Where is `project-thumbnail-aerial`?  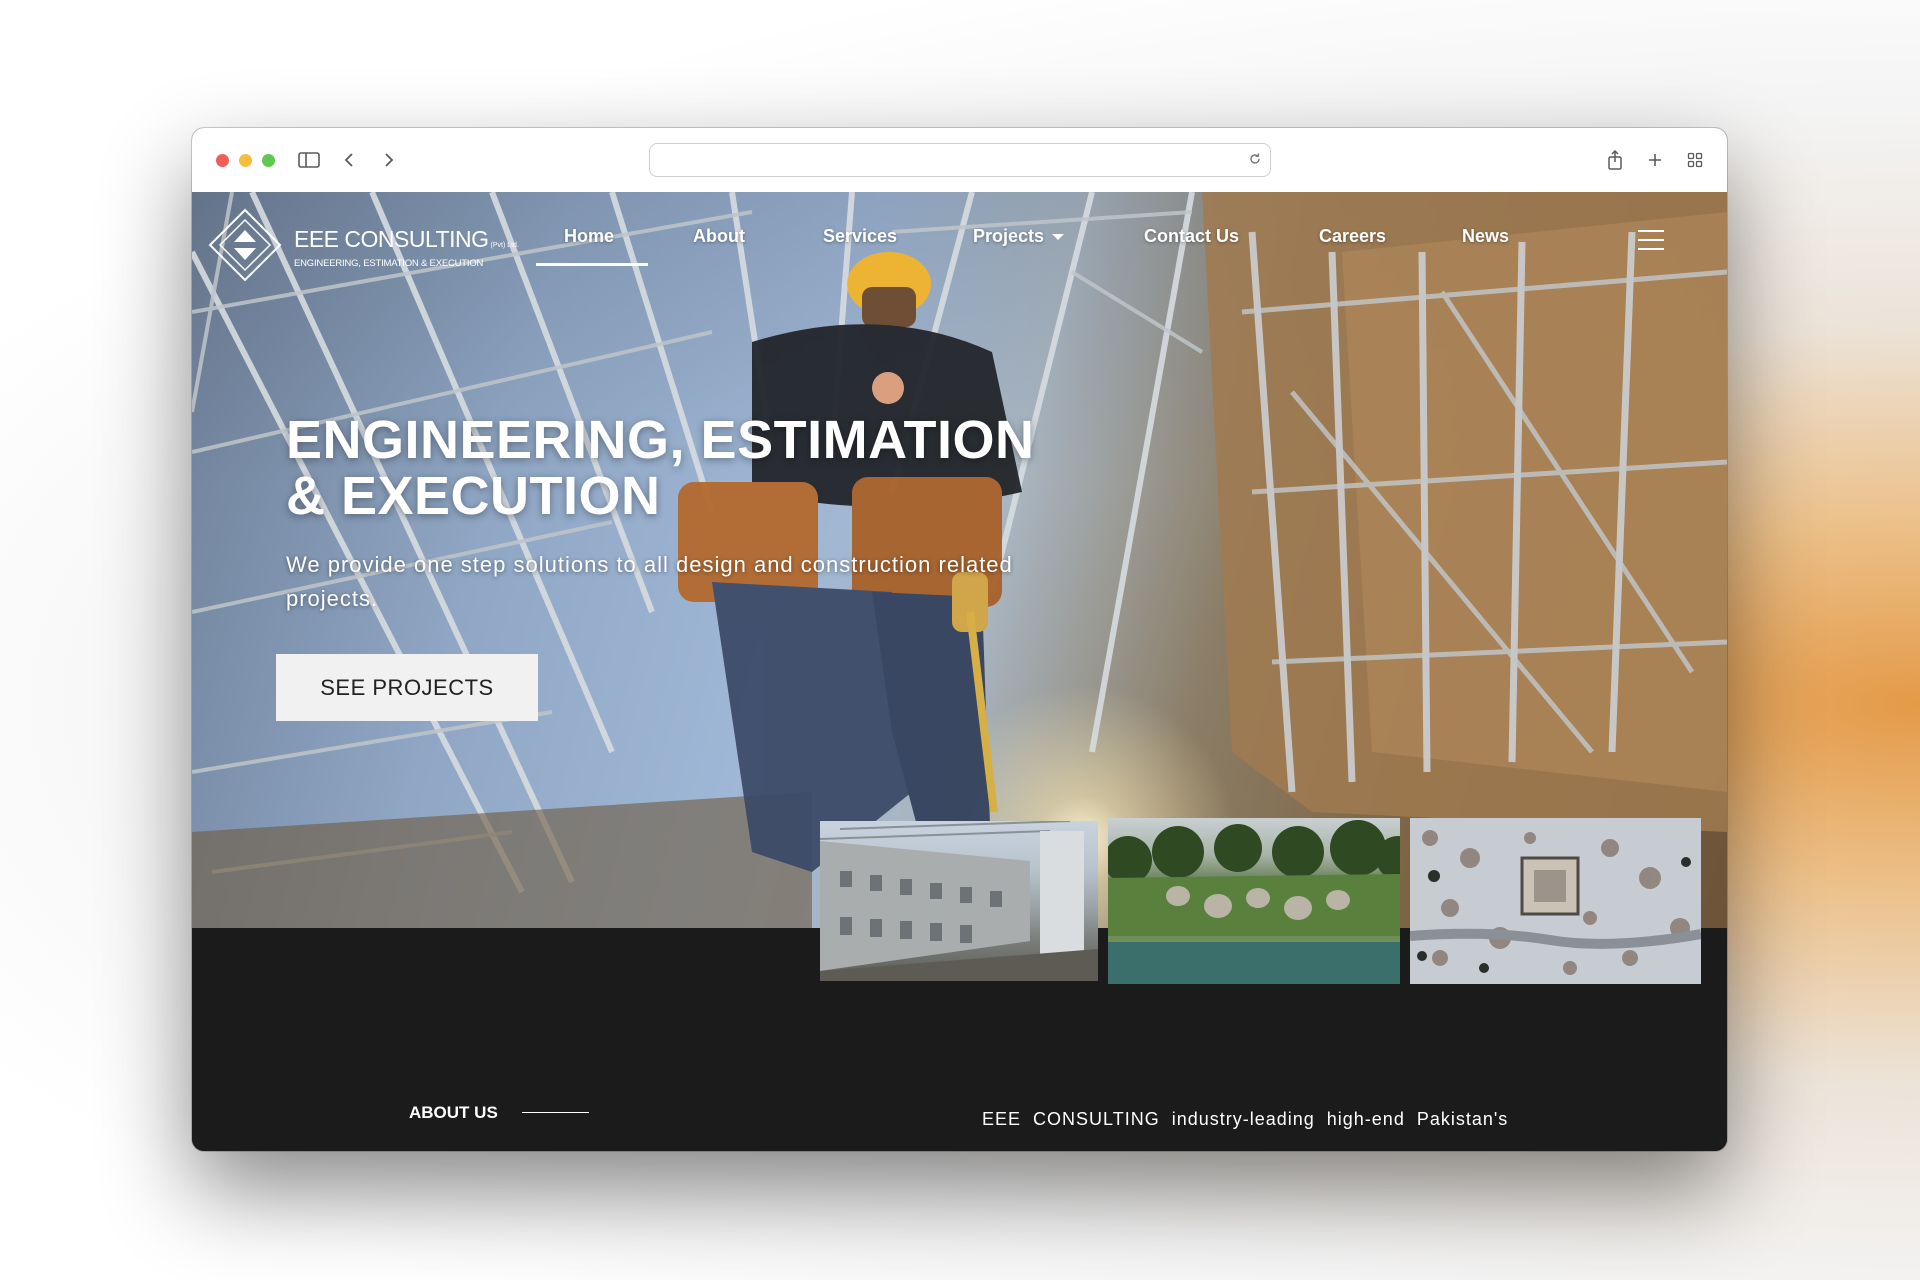 project-thumbnail-aerial is located at coordinates (1555, 901).